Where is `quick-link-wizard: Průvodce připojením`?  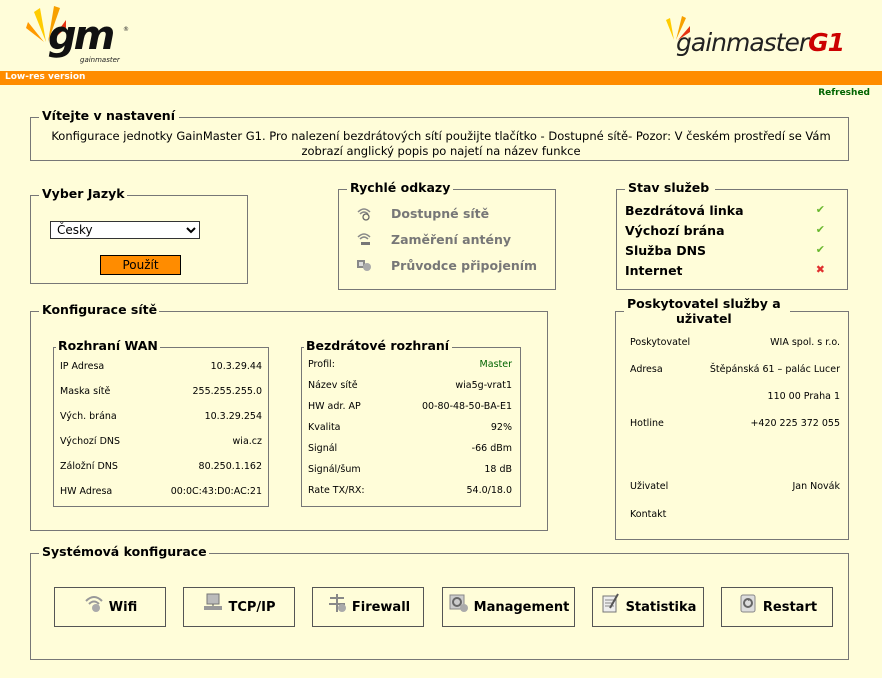
quick-link-wizard: Průvodce připojením is located at coordinates (446, 265).